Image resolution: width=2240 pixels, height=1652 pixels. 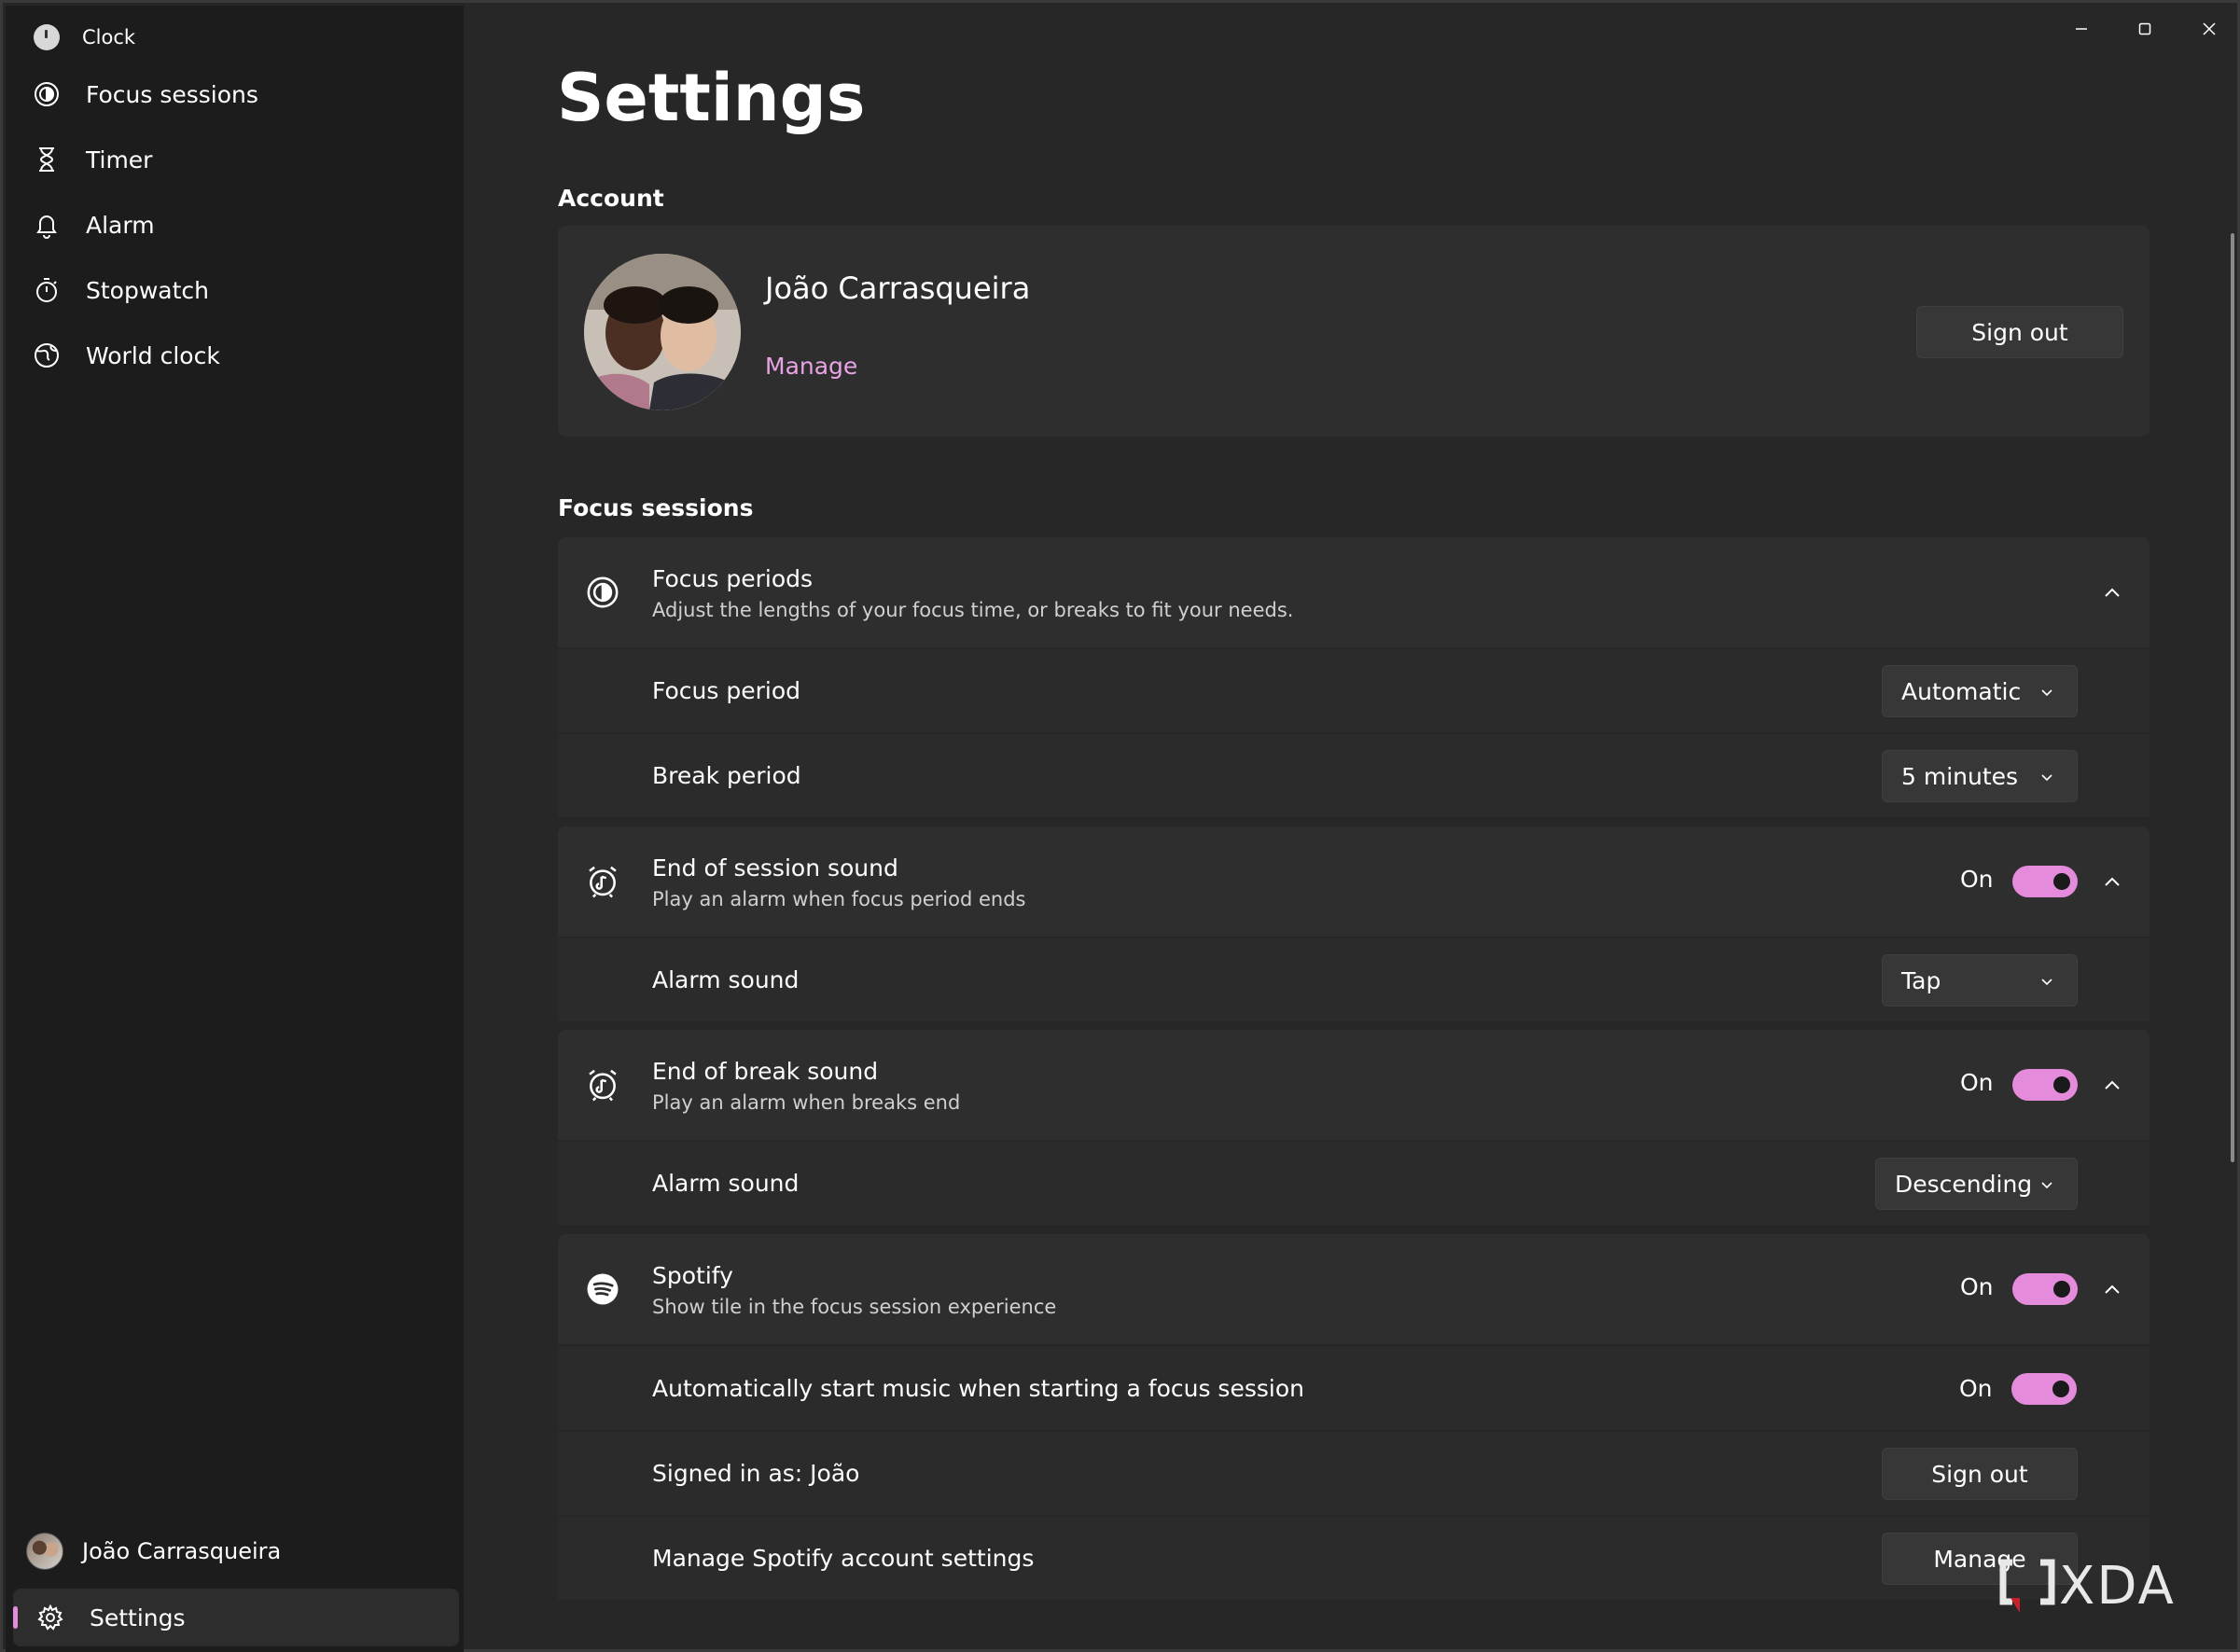 What do you see at coordinates (147, 290) in the screenshot?
I see `sidebar-item-label: Stopwatch` at bounding box center [147, 290].